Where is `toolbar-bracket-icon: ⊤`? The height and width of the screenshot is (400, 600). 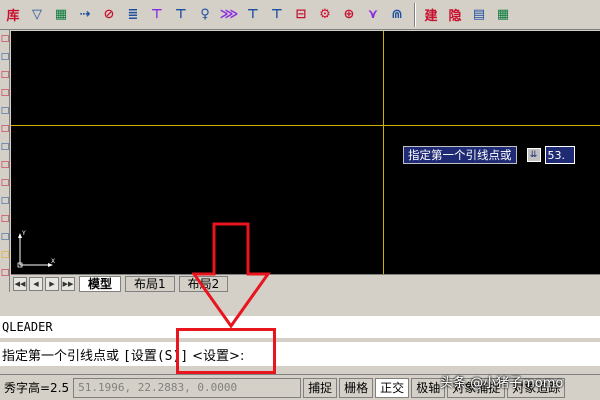 toolbar-bracket-icon: ⊤ is located at coordinates (277, 15).